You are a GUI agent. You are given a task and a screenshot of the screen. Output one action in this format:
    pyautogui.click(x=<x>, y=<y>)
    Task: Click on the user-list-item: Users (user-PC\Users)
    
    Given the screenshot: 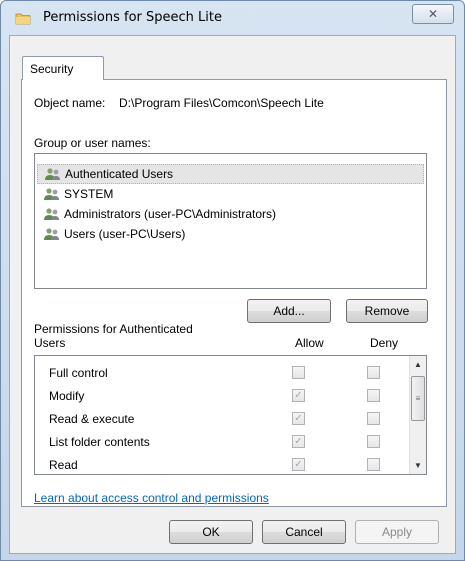 What is the action you would take?
    pyautogui.click(x=230, y=234)
    